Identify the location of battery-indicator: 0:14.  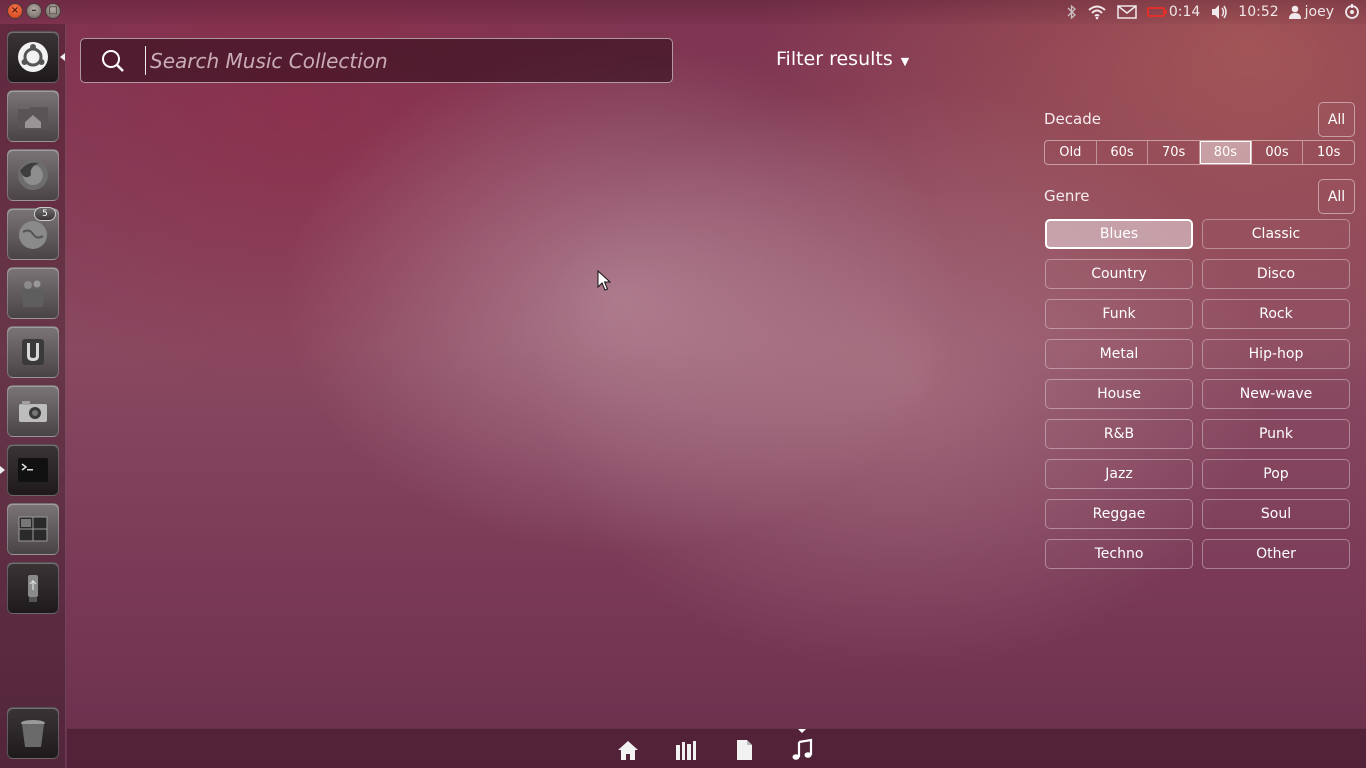
(1173, 12).